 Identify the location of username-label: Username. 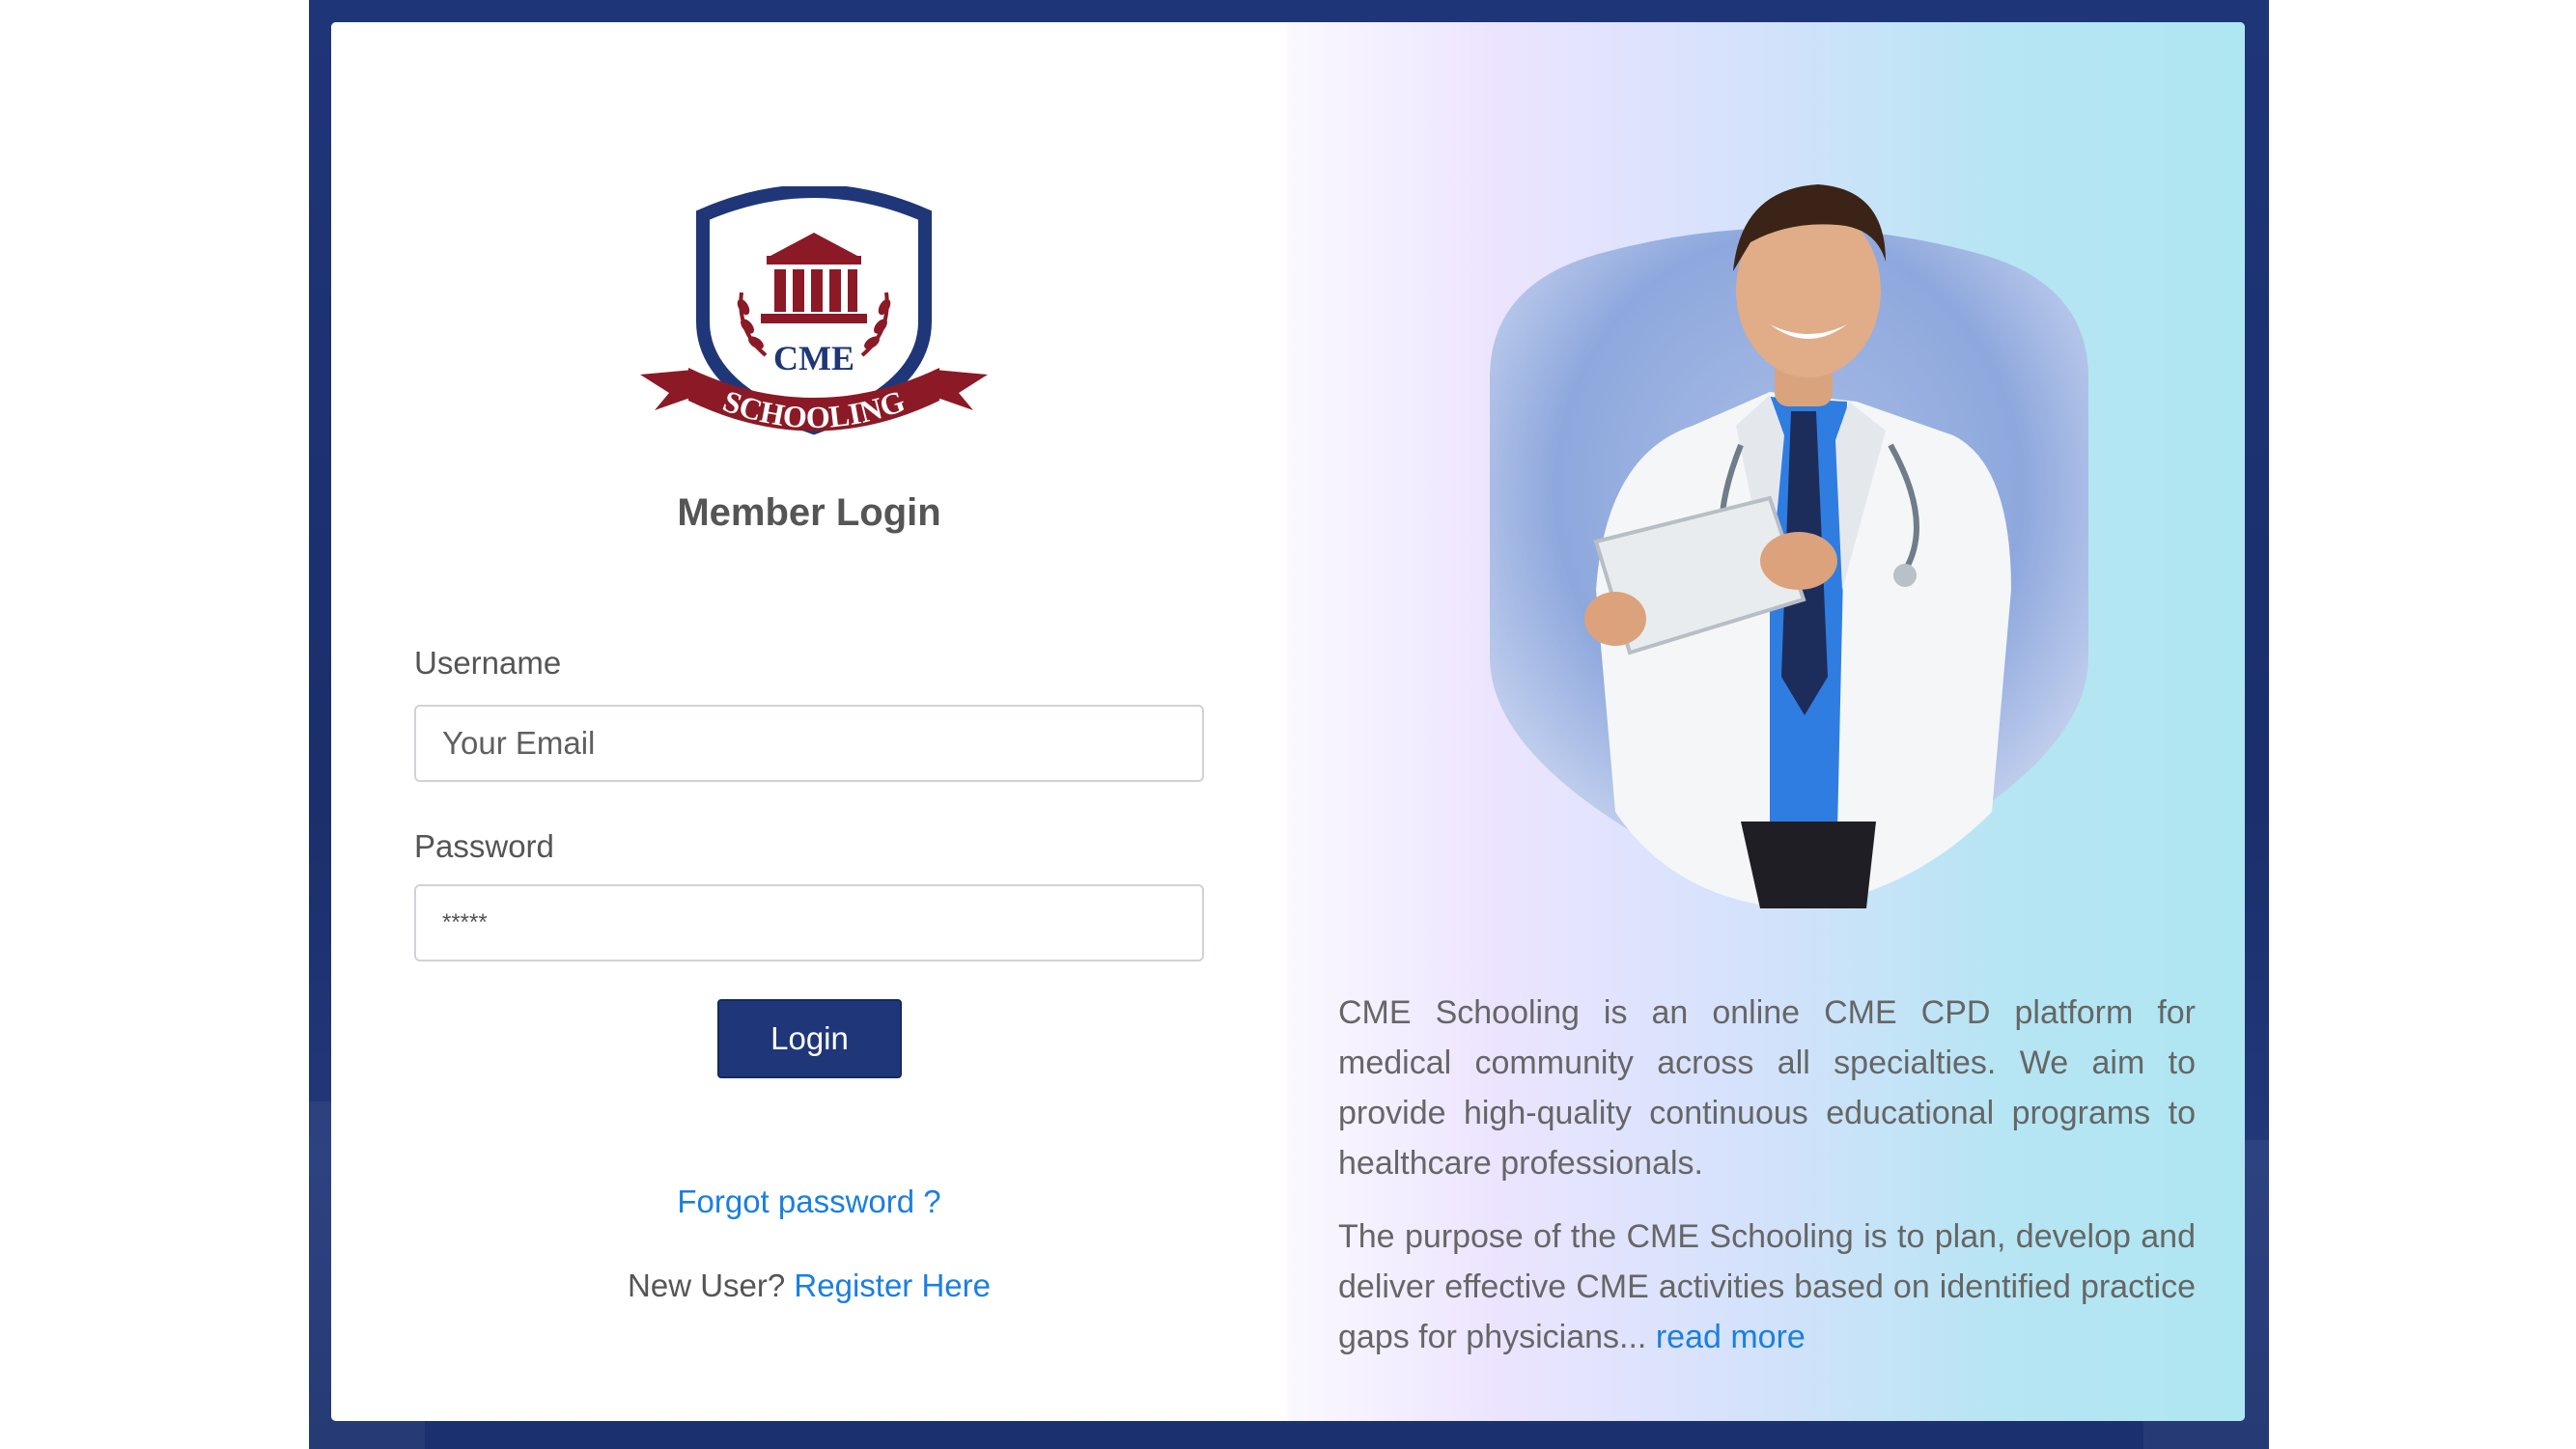
(488, 663).